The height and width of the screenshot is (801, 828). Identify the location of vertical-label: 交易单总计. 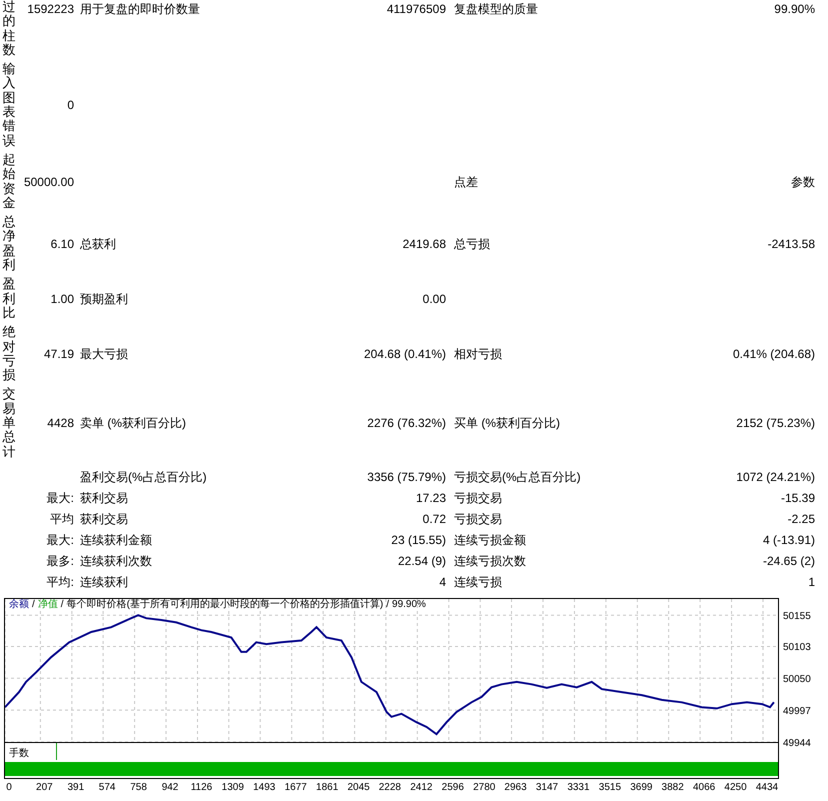
(9, 423).